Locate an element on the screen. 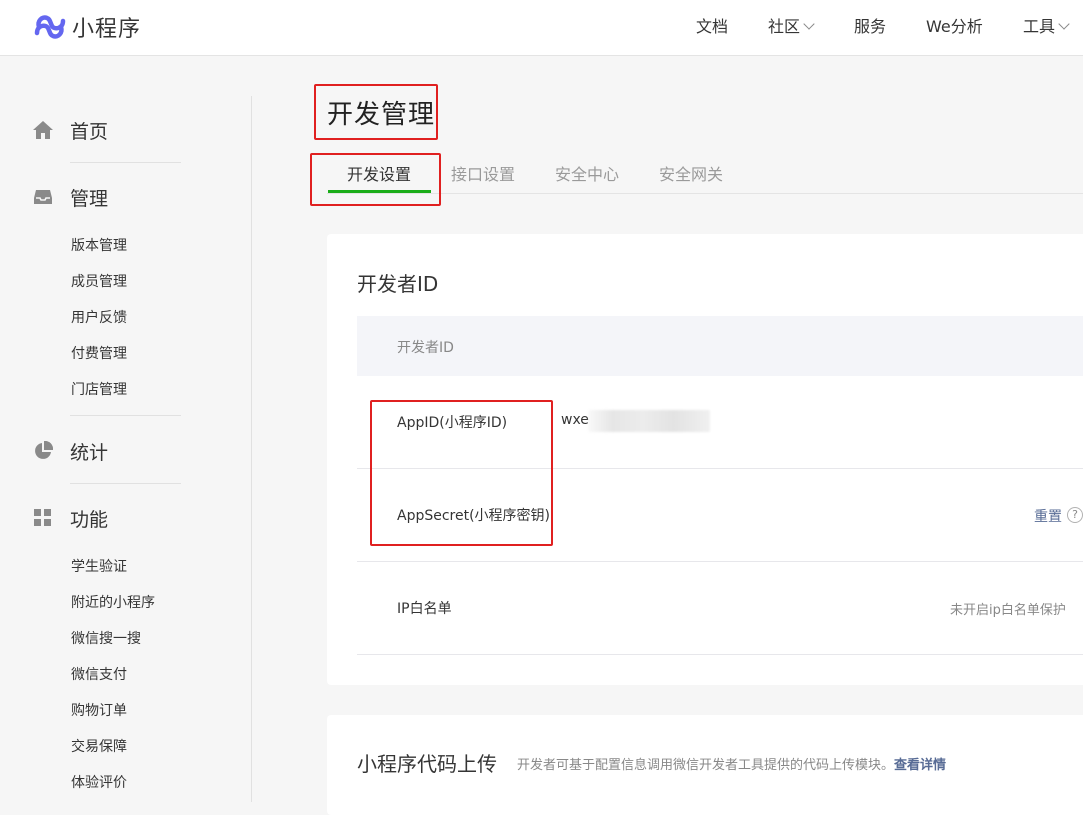 This screenshot has width=1083, height=815. developer-id-title: 开发者ID is located at coordinates (398, 284).